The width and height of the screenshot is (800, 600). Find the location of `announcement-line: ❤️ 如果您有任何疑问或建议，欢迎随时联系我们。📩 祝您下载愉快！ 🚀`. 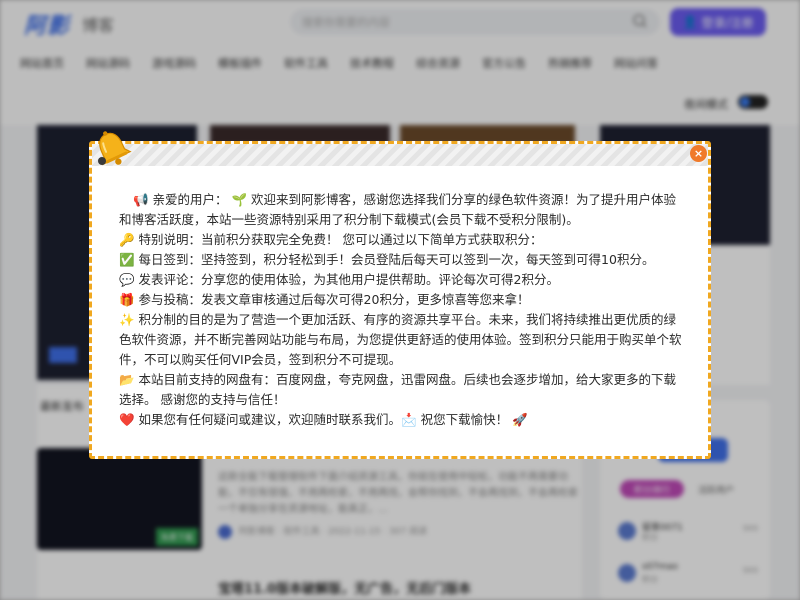

announcement-line: ❤️ 如果您有任何疑问或建议，欢迎随时联系我们。📩 祝您下载愉快！ 🚀 is located at coordinates (323, 419).